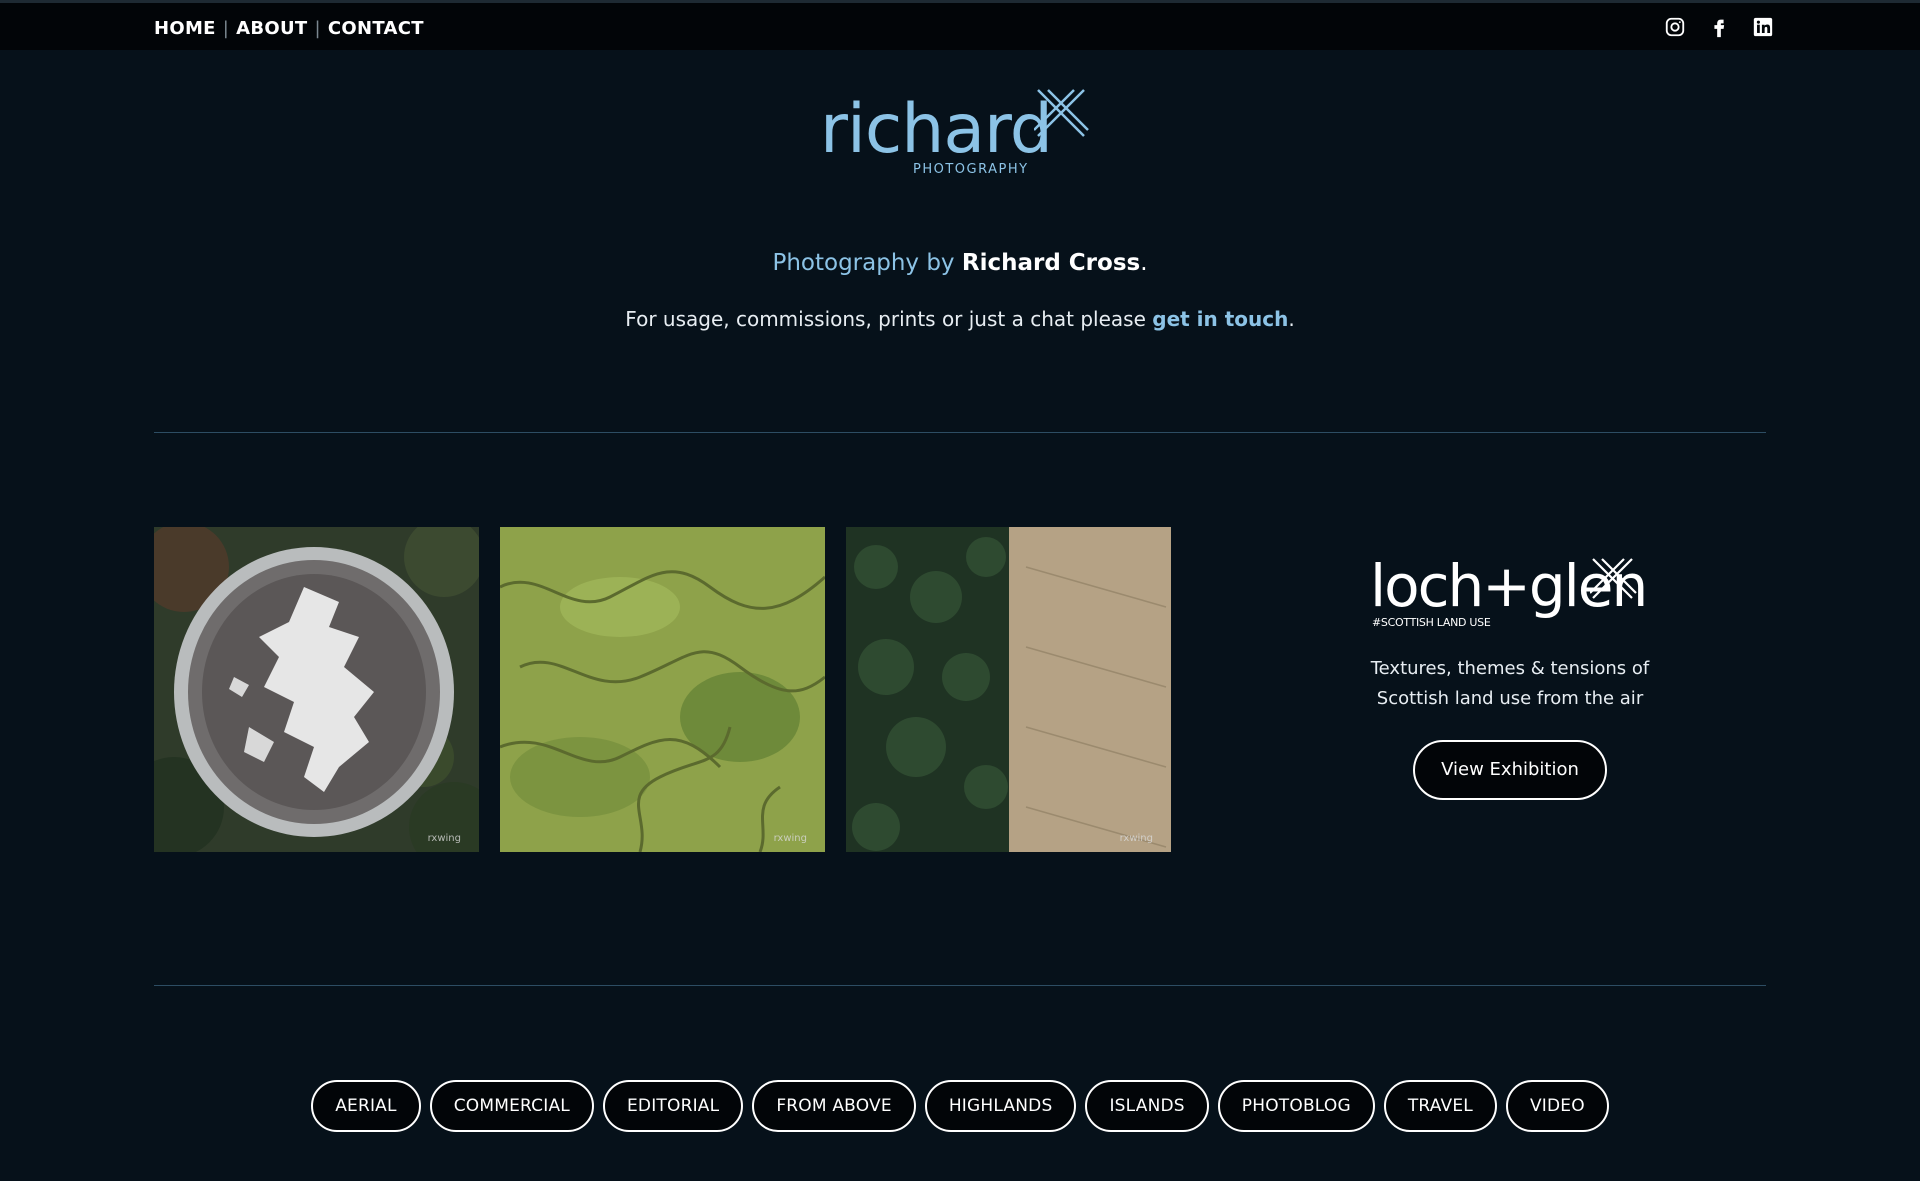 The image size is (1920, 1181). What do you see at coordinates (1510, 770) in the screenshot?
I see `view-exhibition-button: View Exhibition` at bounding box center [1510, 770].